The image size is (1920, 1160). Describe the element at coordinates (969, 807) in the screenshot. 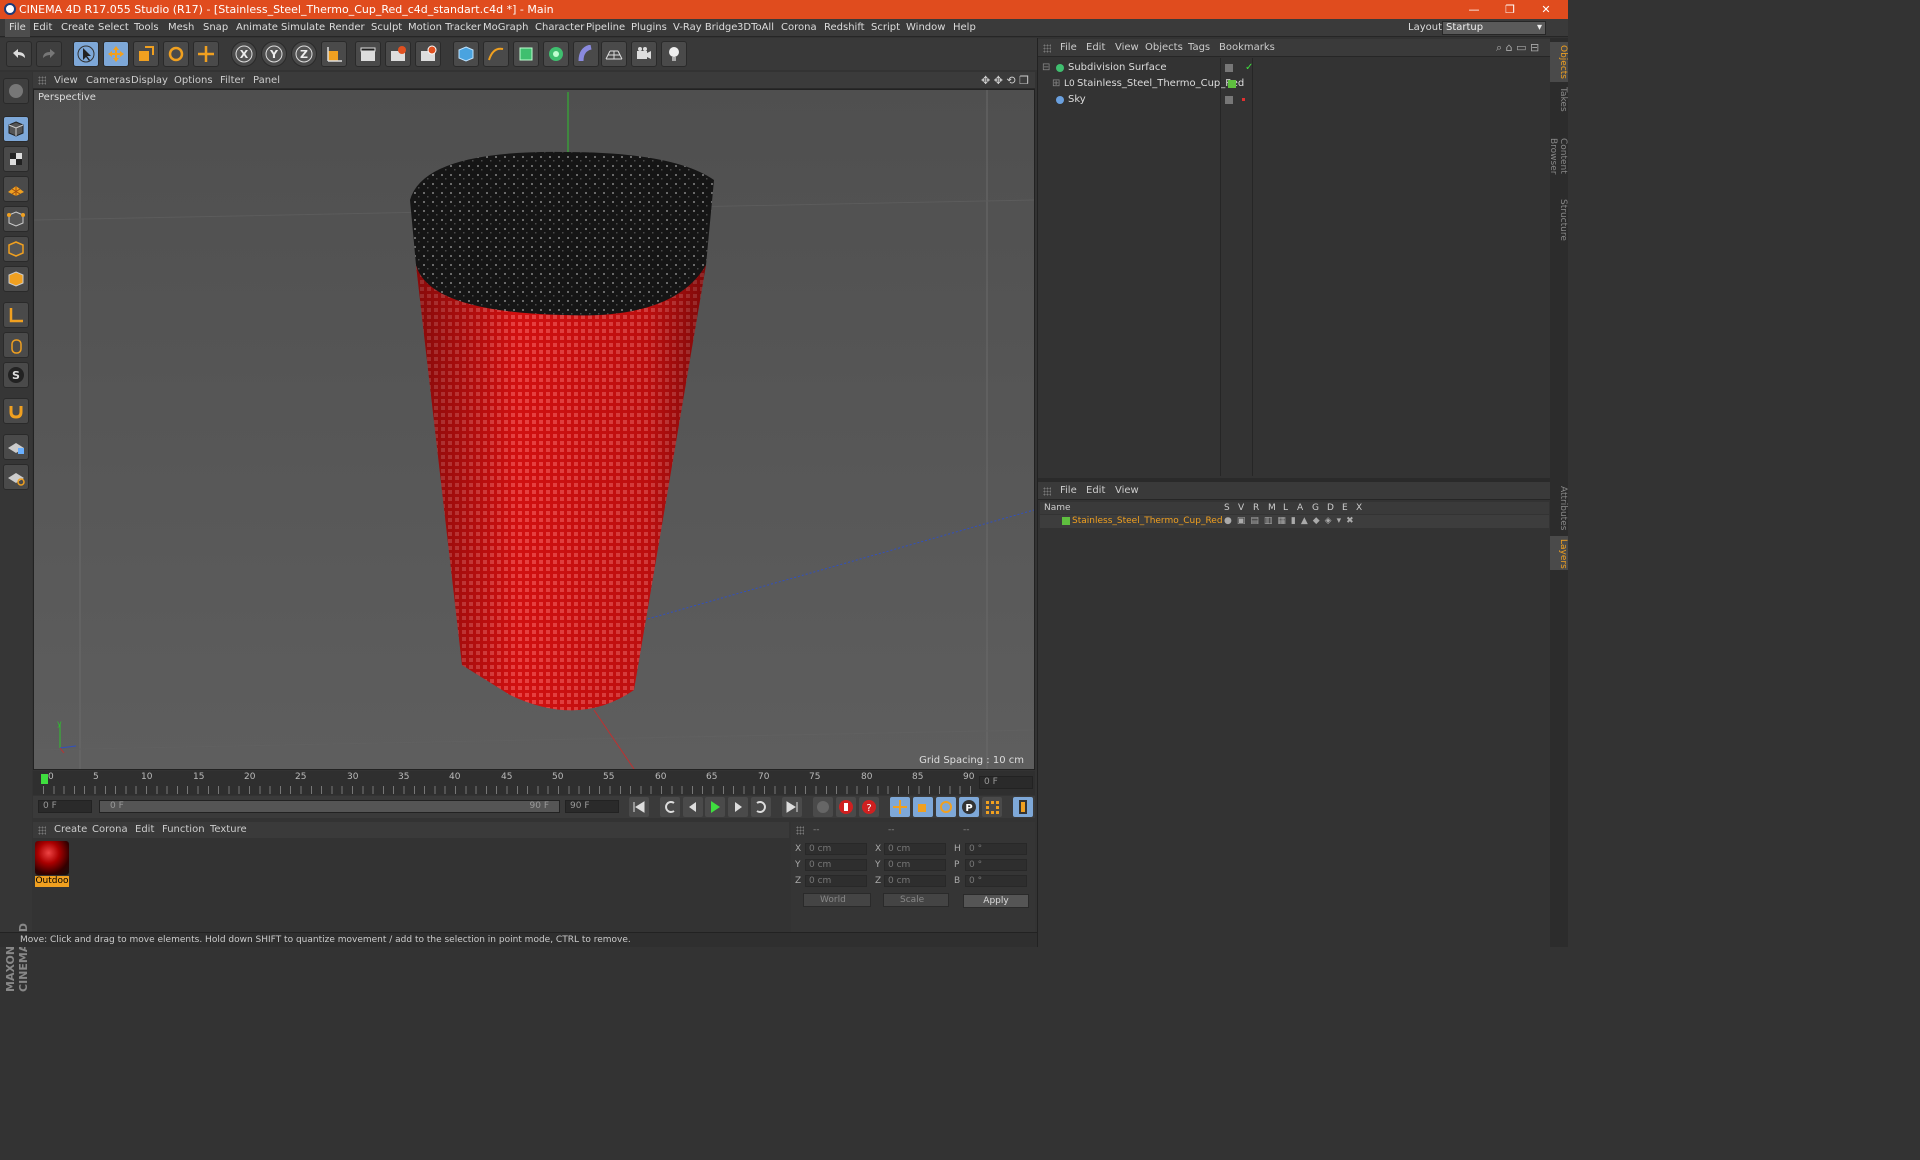

I see `key-parameter-toggle: P` at that location.